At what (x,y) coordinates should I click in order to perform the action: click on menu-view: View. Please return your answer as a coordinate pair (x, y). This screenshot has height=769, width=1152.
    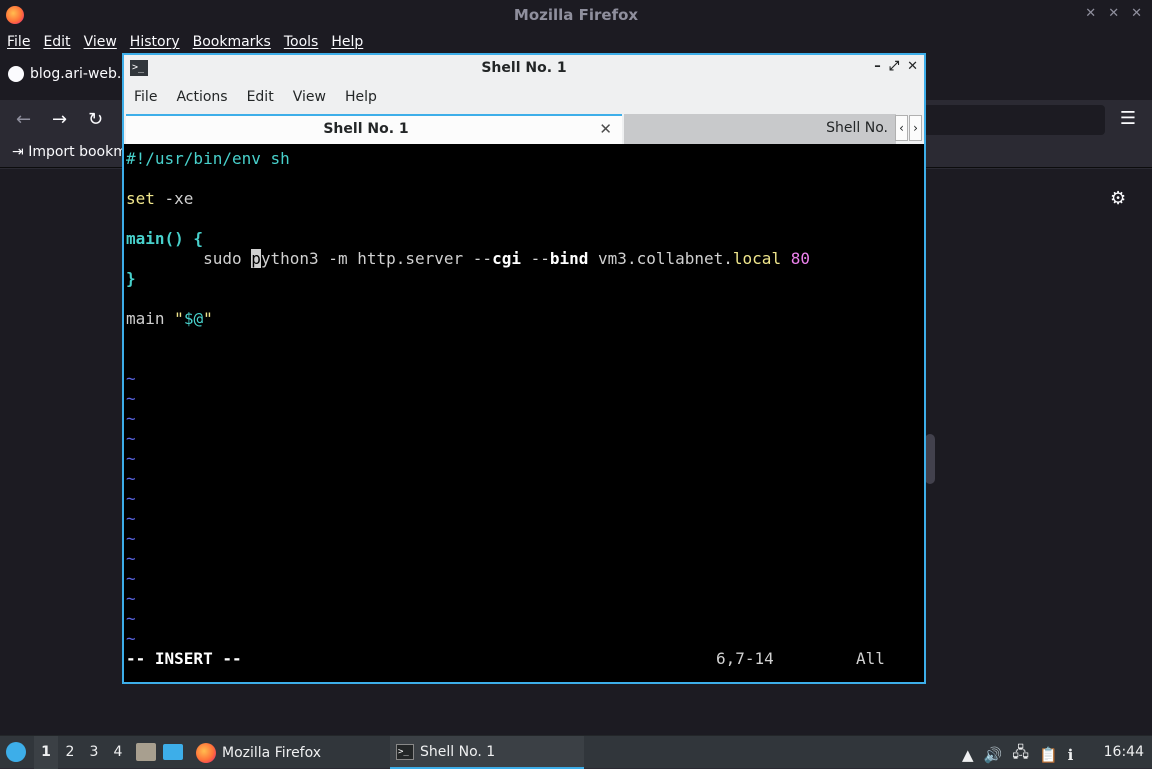
    Looking at the image, I should click on (100, 42).